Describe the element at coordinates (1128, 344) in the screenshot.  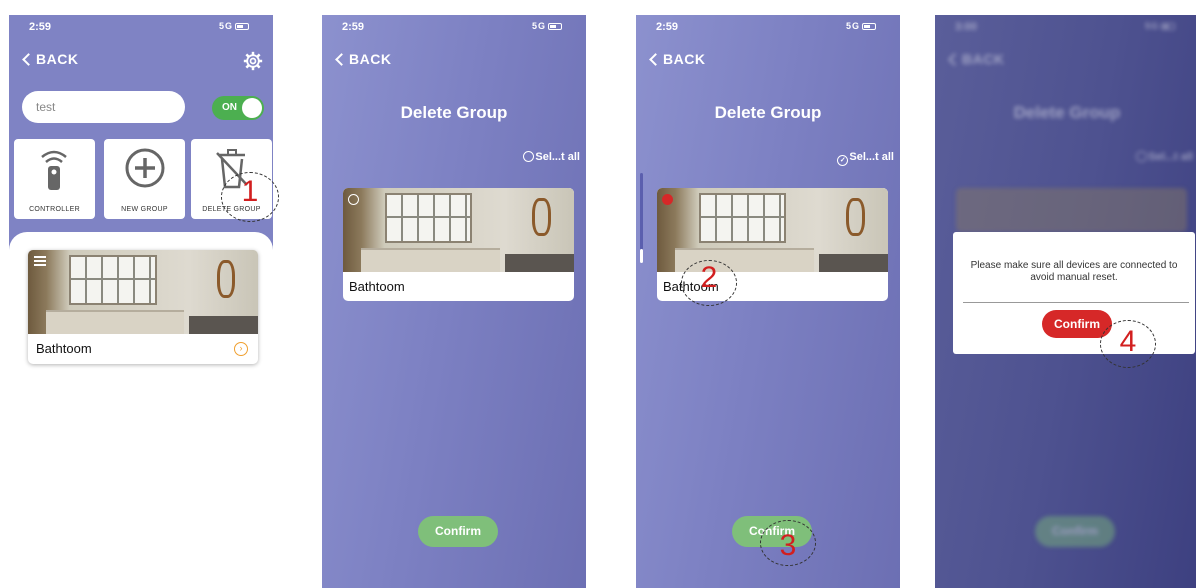
I see `step-annotation-4: 4` at that location.